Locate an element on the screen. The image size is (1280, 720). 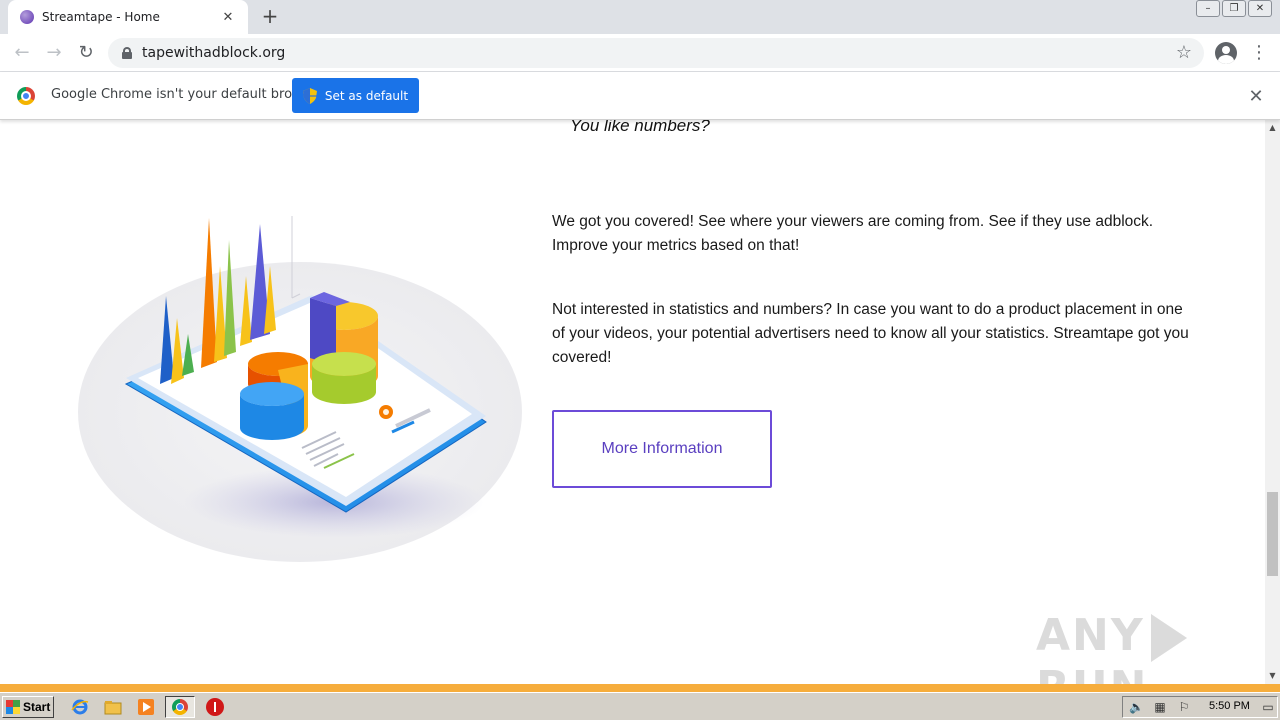
page-footer-strip is located at coordinates (640, 688).